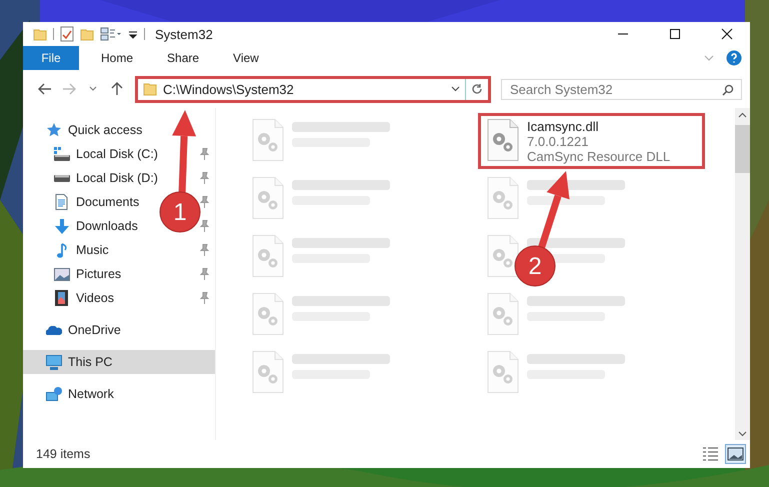  Describe the element at coordinates (54, 362) in the screenshot. I see `monitor-icon` at that location.